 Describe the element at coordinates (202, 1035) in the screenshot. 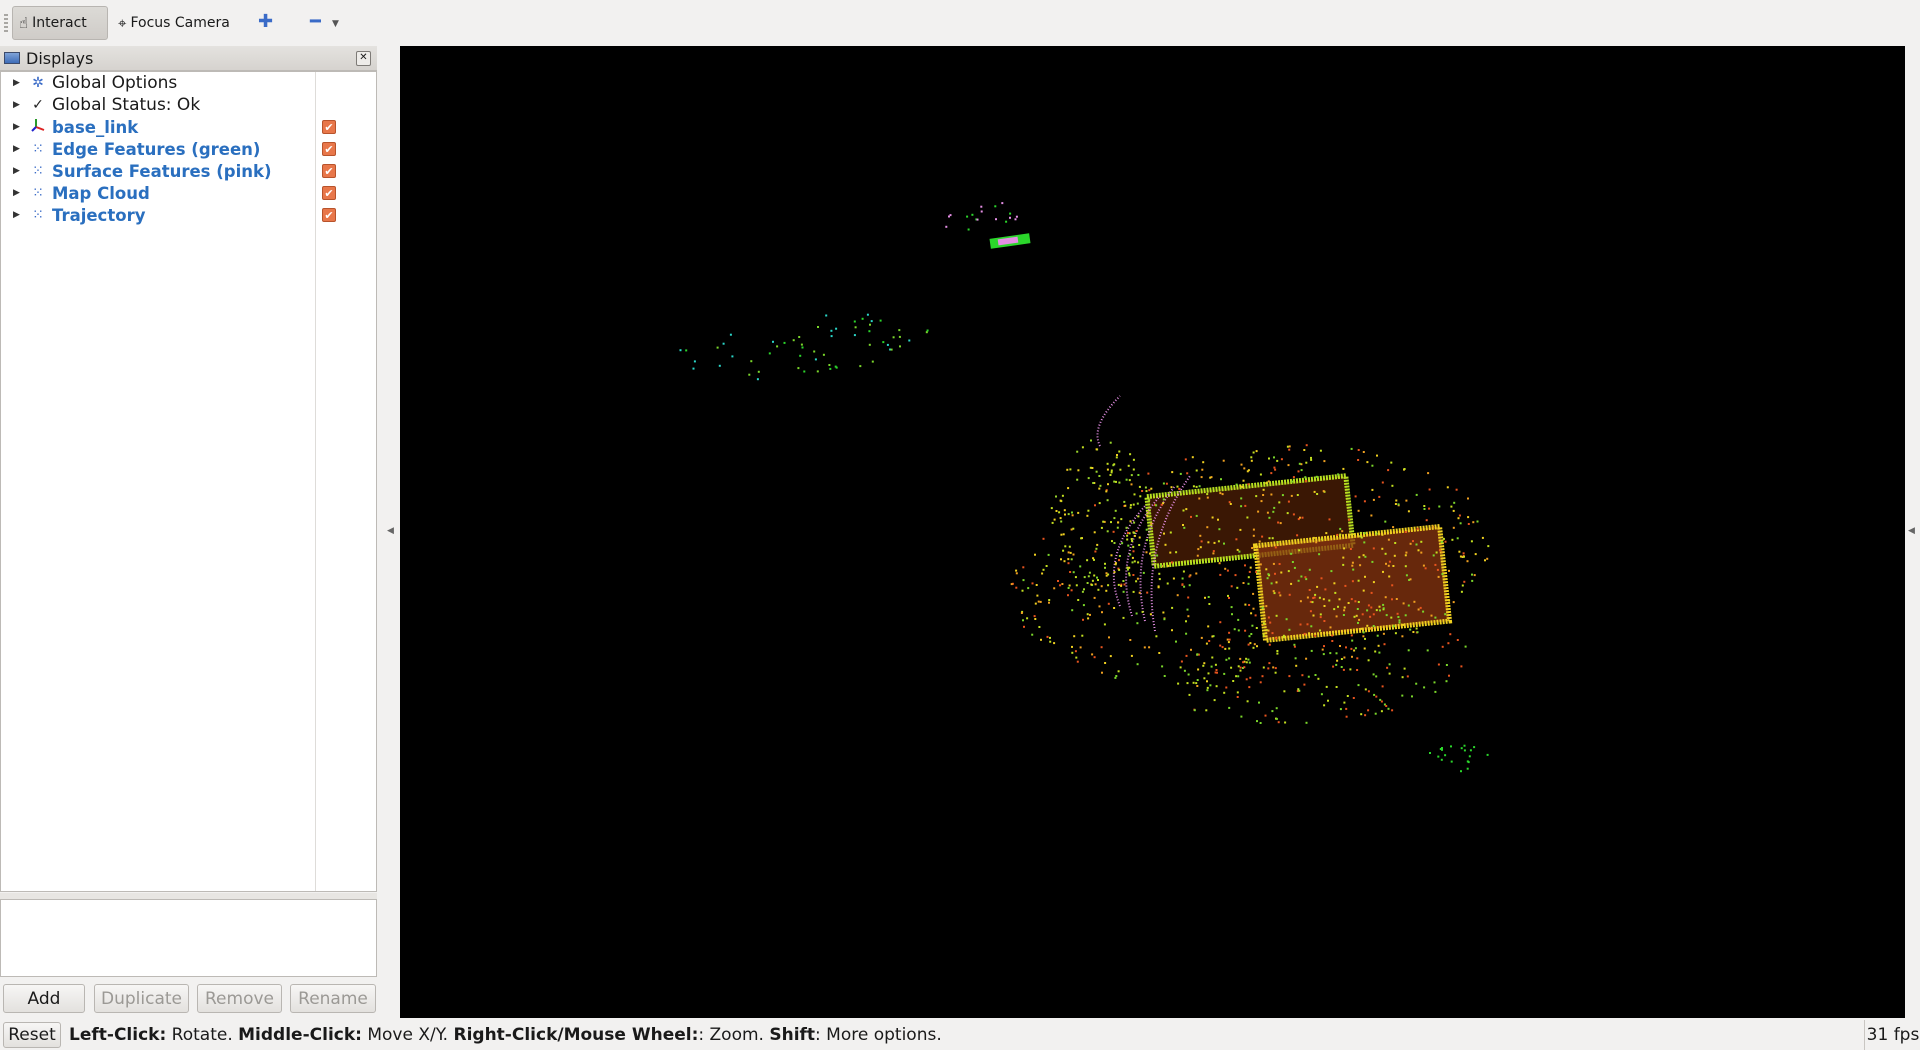

I see `help-left-click-desc: Rotate.` at that location.